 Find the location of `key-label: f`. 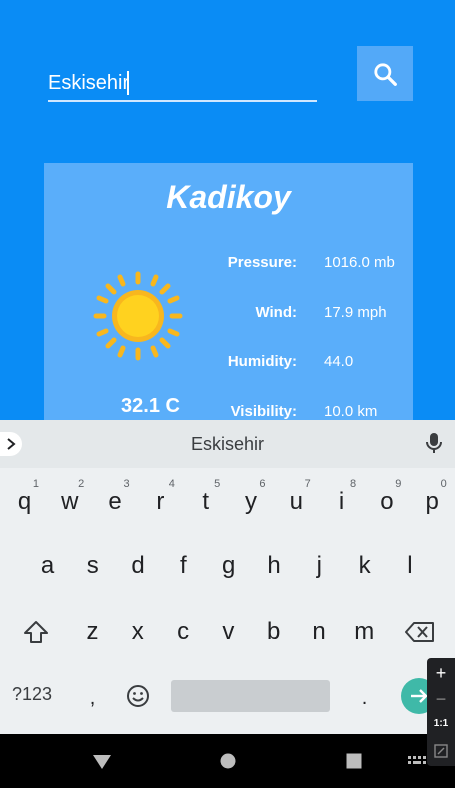

key-label: f is located at coordinates (183, 565).